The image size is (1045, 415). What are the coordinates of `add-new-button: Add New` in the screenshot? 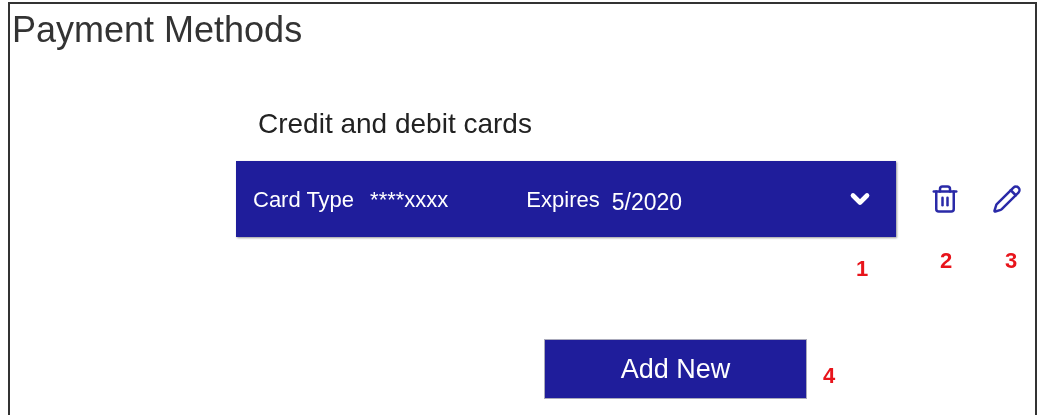 It's located at (675, 369).